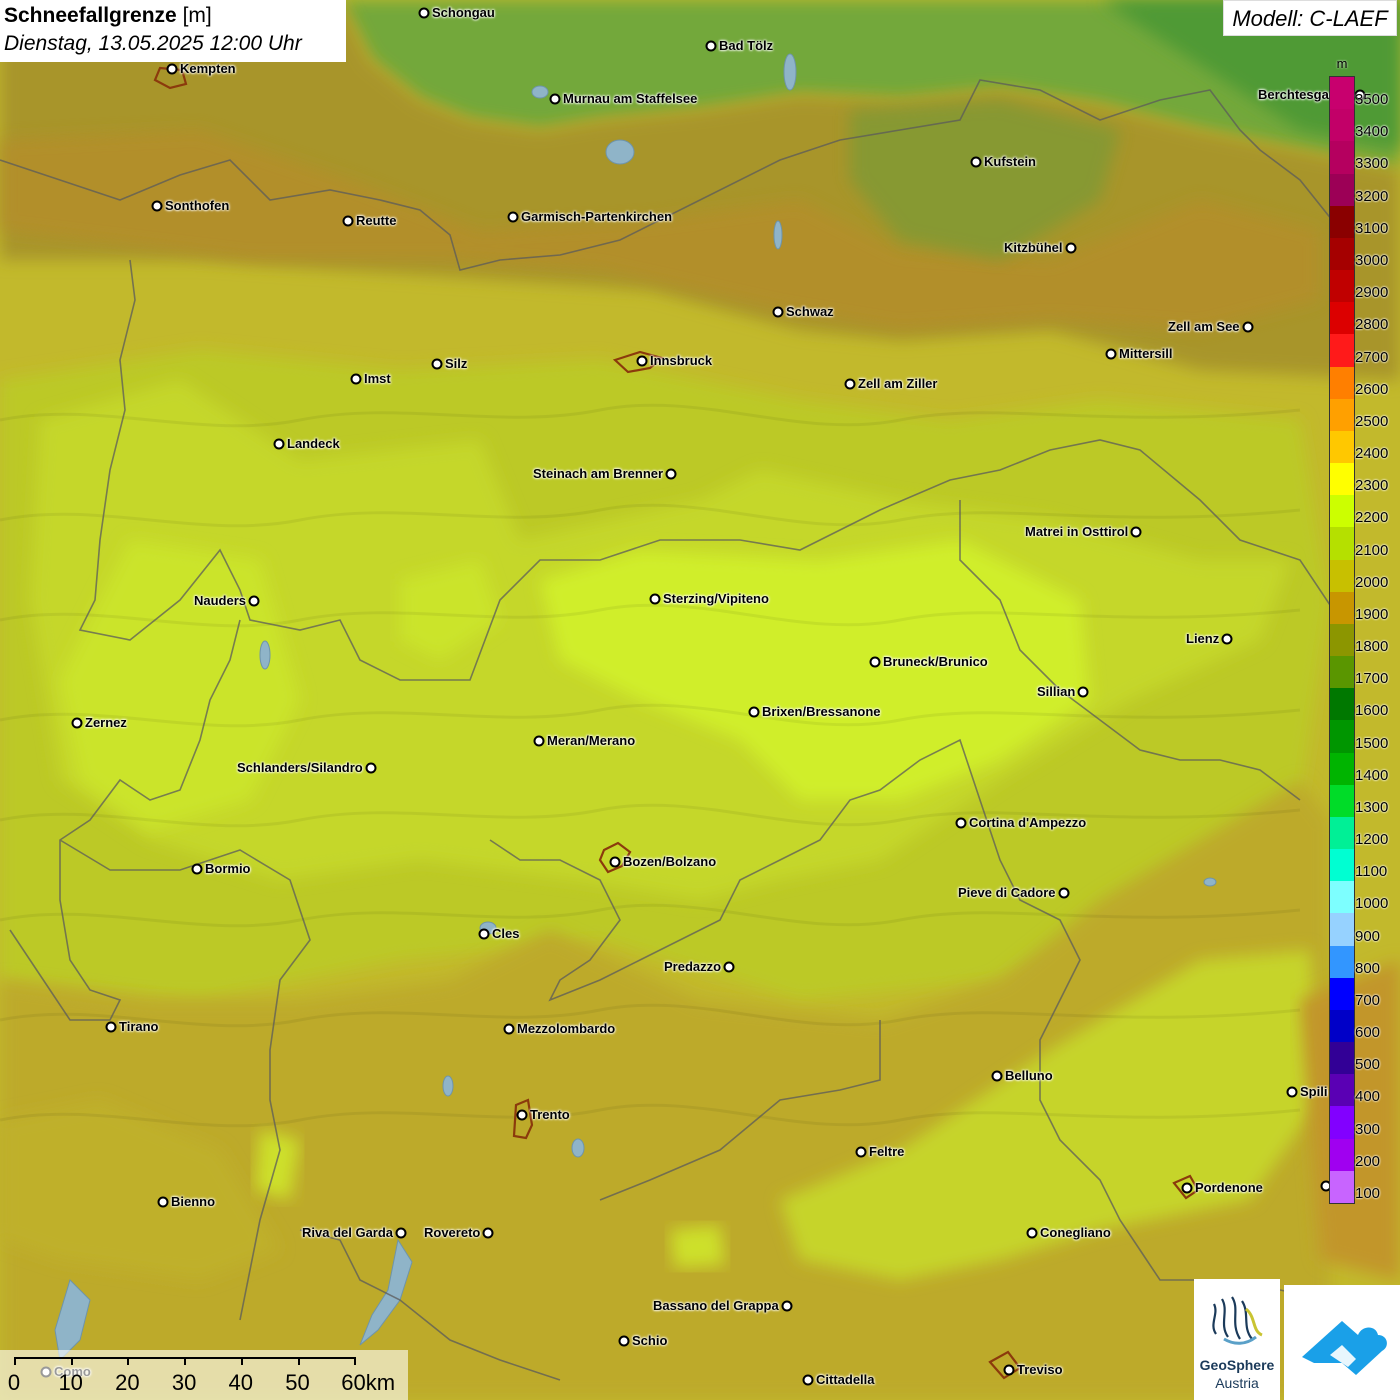  What do you see at coordinates (821, 711) in the screenshot?
I see `city-label: Brixen/Bressanone` at bounding box center [821, 711].